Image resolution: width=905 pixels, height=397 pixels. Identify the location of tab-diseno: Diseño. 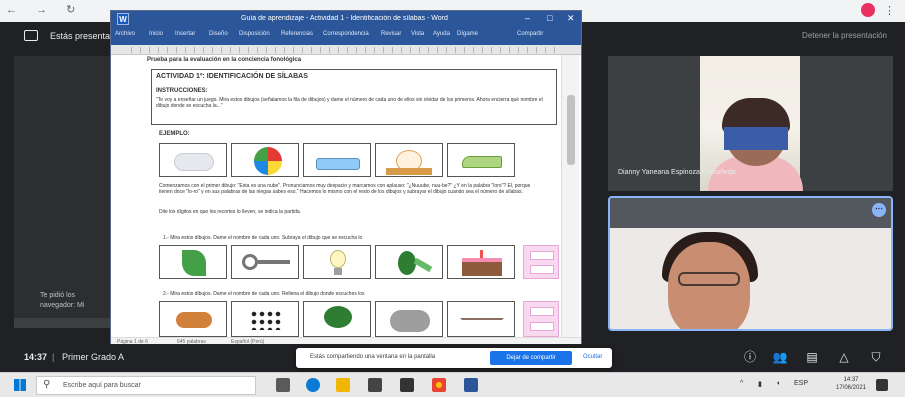
(218, 34).